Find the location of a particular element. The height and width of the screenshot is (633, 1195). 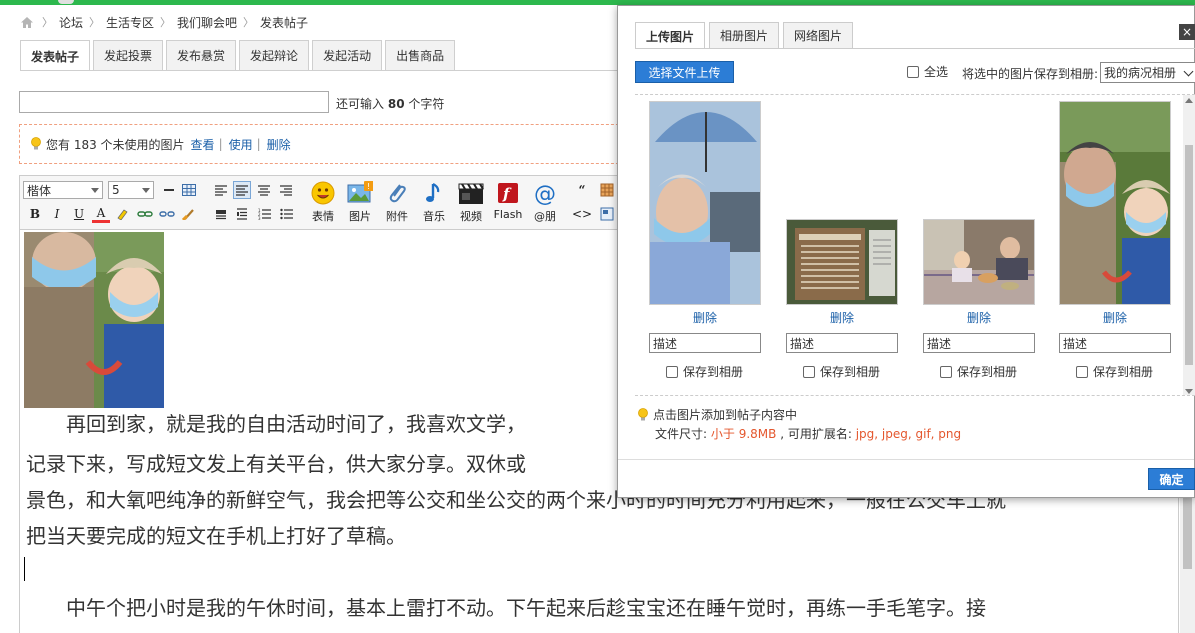

unlink-icon is located at coordinates (167, 214).